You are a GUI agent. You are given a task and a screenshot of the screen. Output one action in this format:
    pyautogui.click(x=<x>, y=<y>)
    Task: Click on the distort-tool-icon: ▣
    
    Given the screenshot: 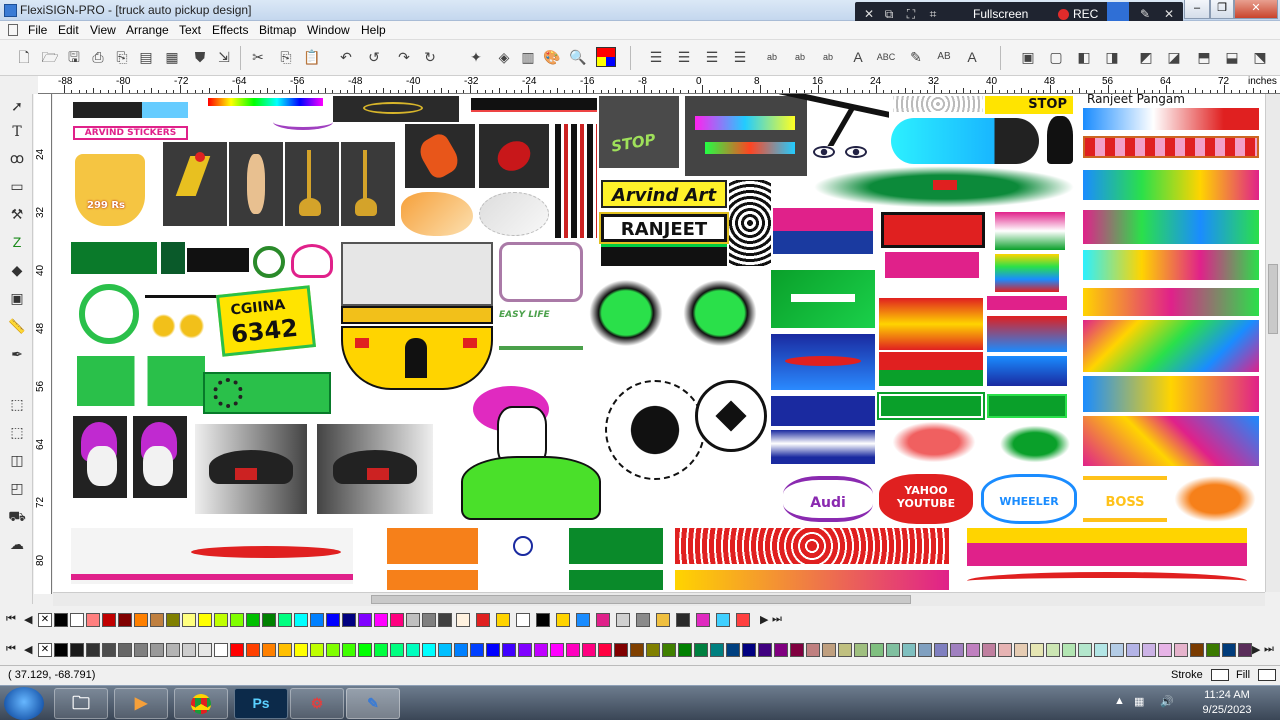 What is the action you would take?
    pyautogui.click(x=17, y=298)
    